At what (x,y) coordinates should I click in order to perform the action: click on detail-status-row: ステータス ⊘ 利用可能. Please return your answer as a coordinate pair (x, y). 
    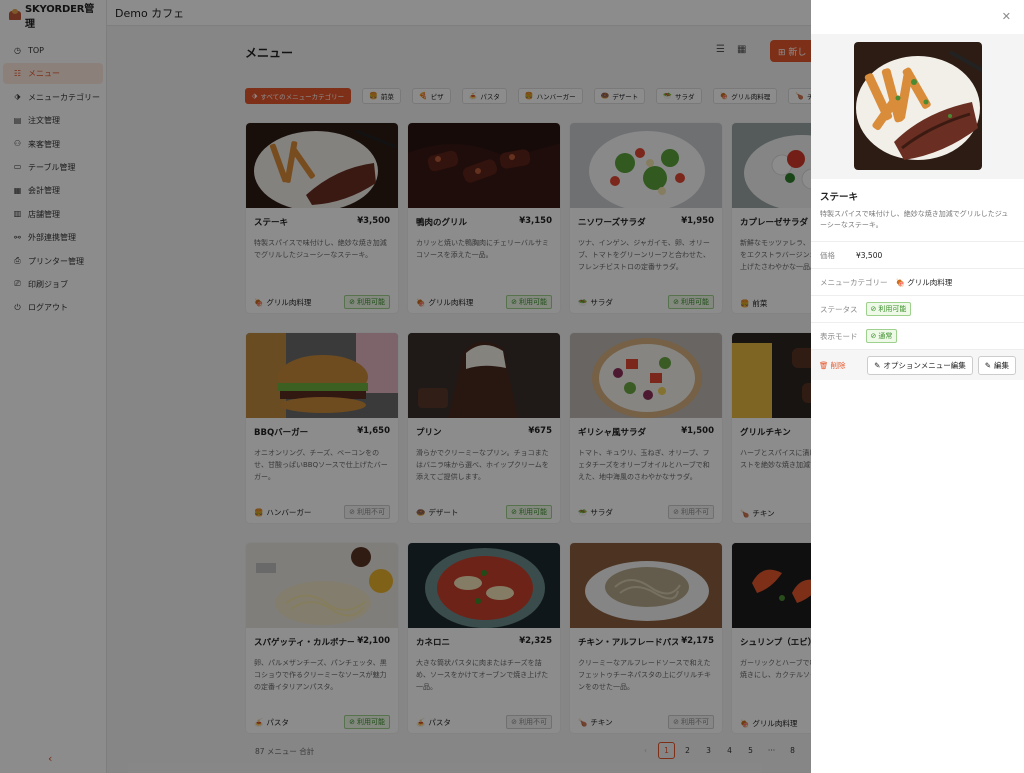
    Looking at the image, I should click on (917, 309).